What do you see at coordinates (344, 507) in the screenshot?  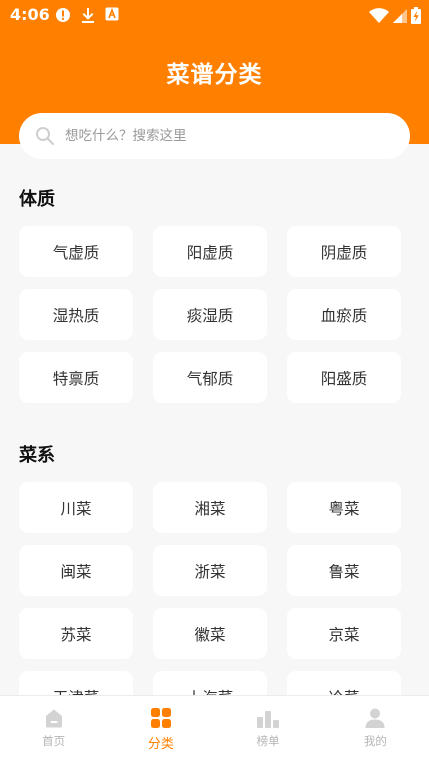 I see `category-chip: 粤菜` at bounding box center [344, 507].